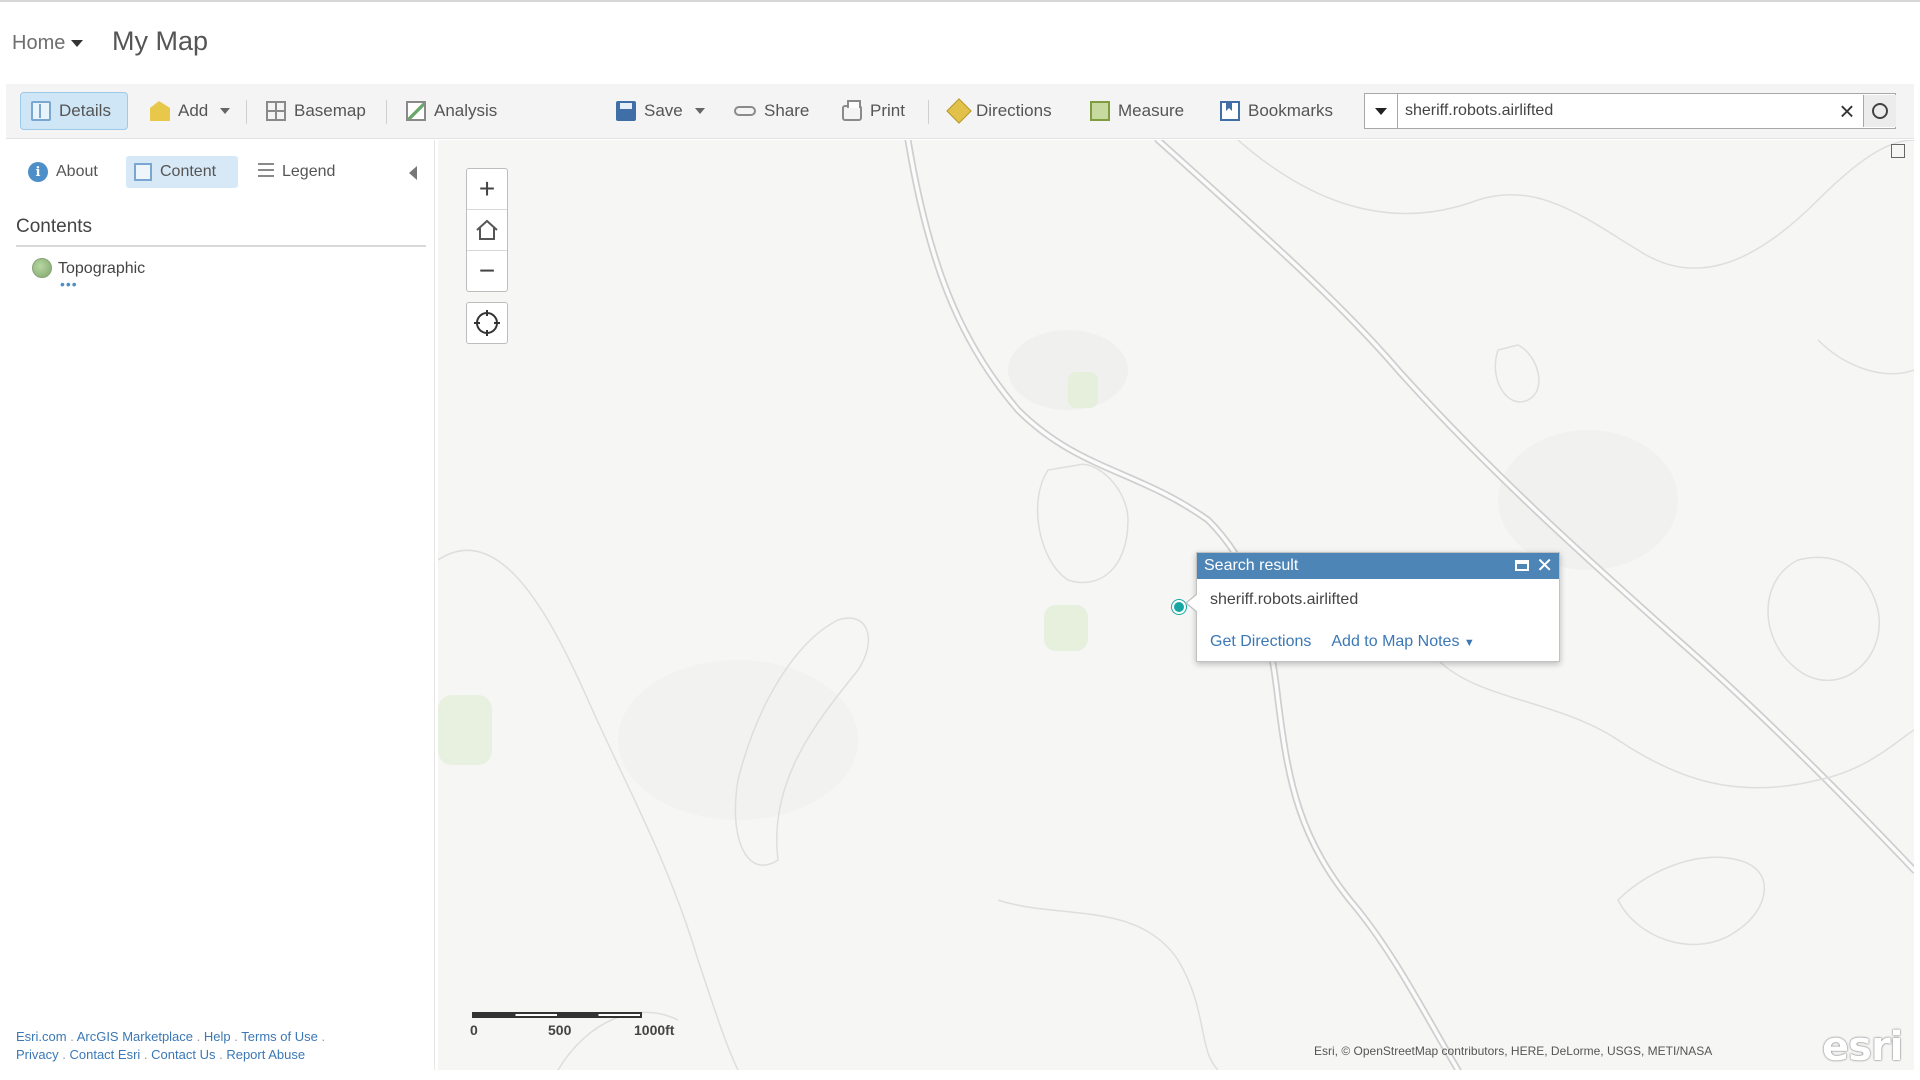 This screenshot has width=1920, height=1080. I want to click on tab-content-label: Content, so click(188, 171).